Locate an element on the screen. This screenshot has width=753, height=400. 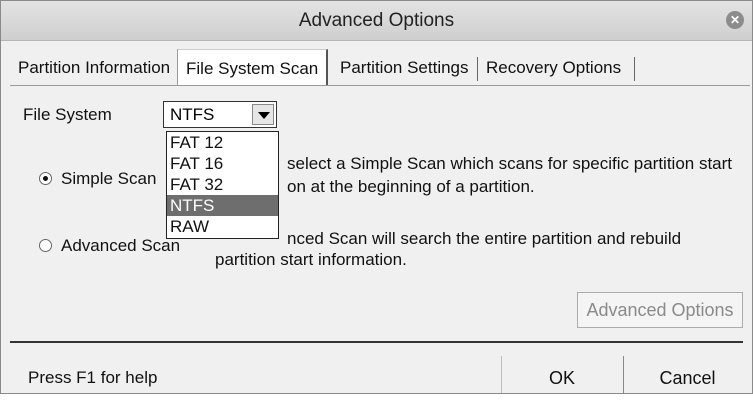
tab-partition-settings: Partition Settings is located at coordinates (404, 68).